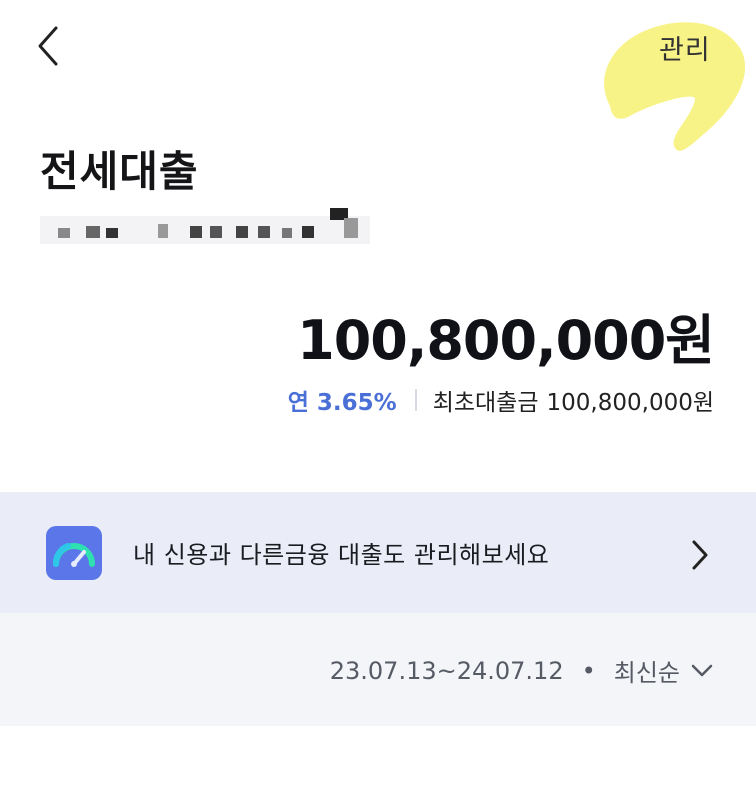 This screenshot has width=756, height=785. What do you see at coordinates (205, 226) in the screenshot?
I see `account-number-redacted` at bounding box center [205, 226].